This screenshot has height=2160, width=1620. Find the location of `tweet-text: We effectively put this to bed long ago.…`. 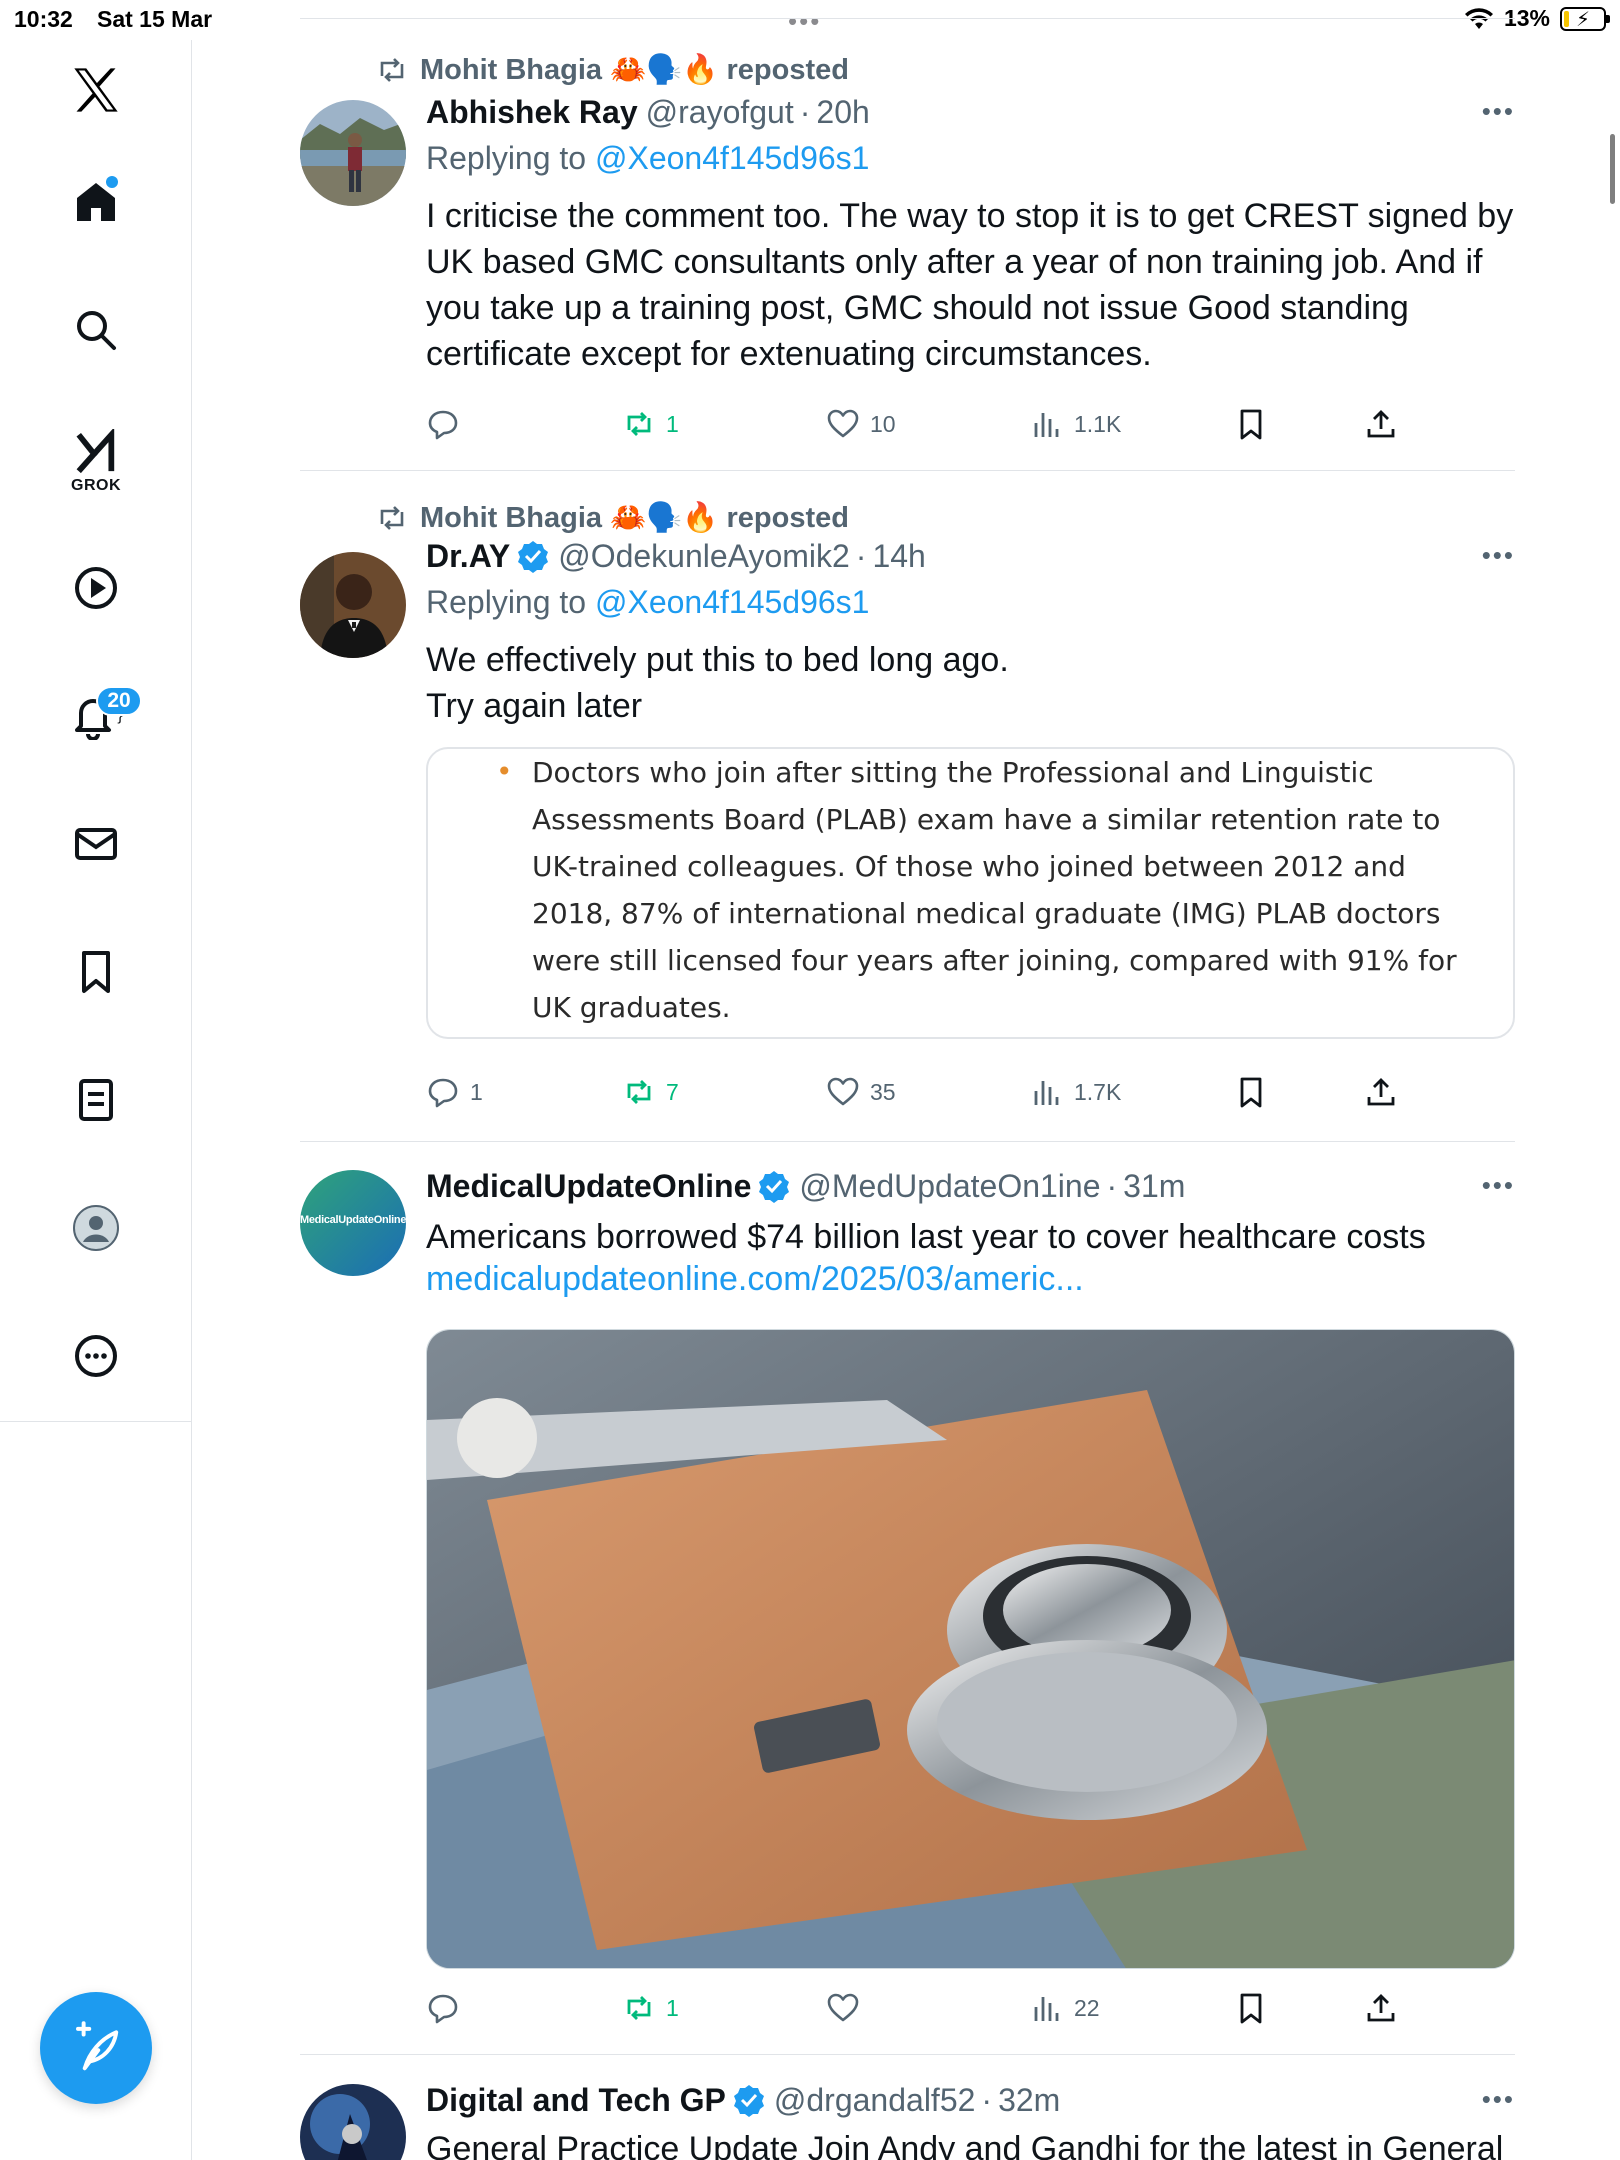

tweet-text: We effectively put this to bed long ago.… is located at coordinates (970, 683).